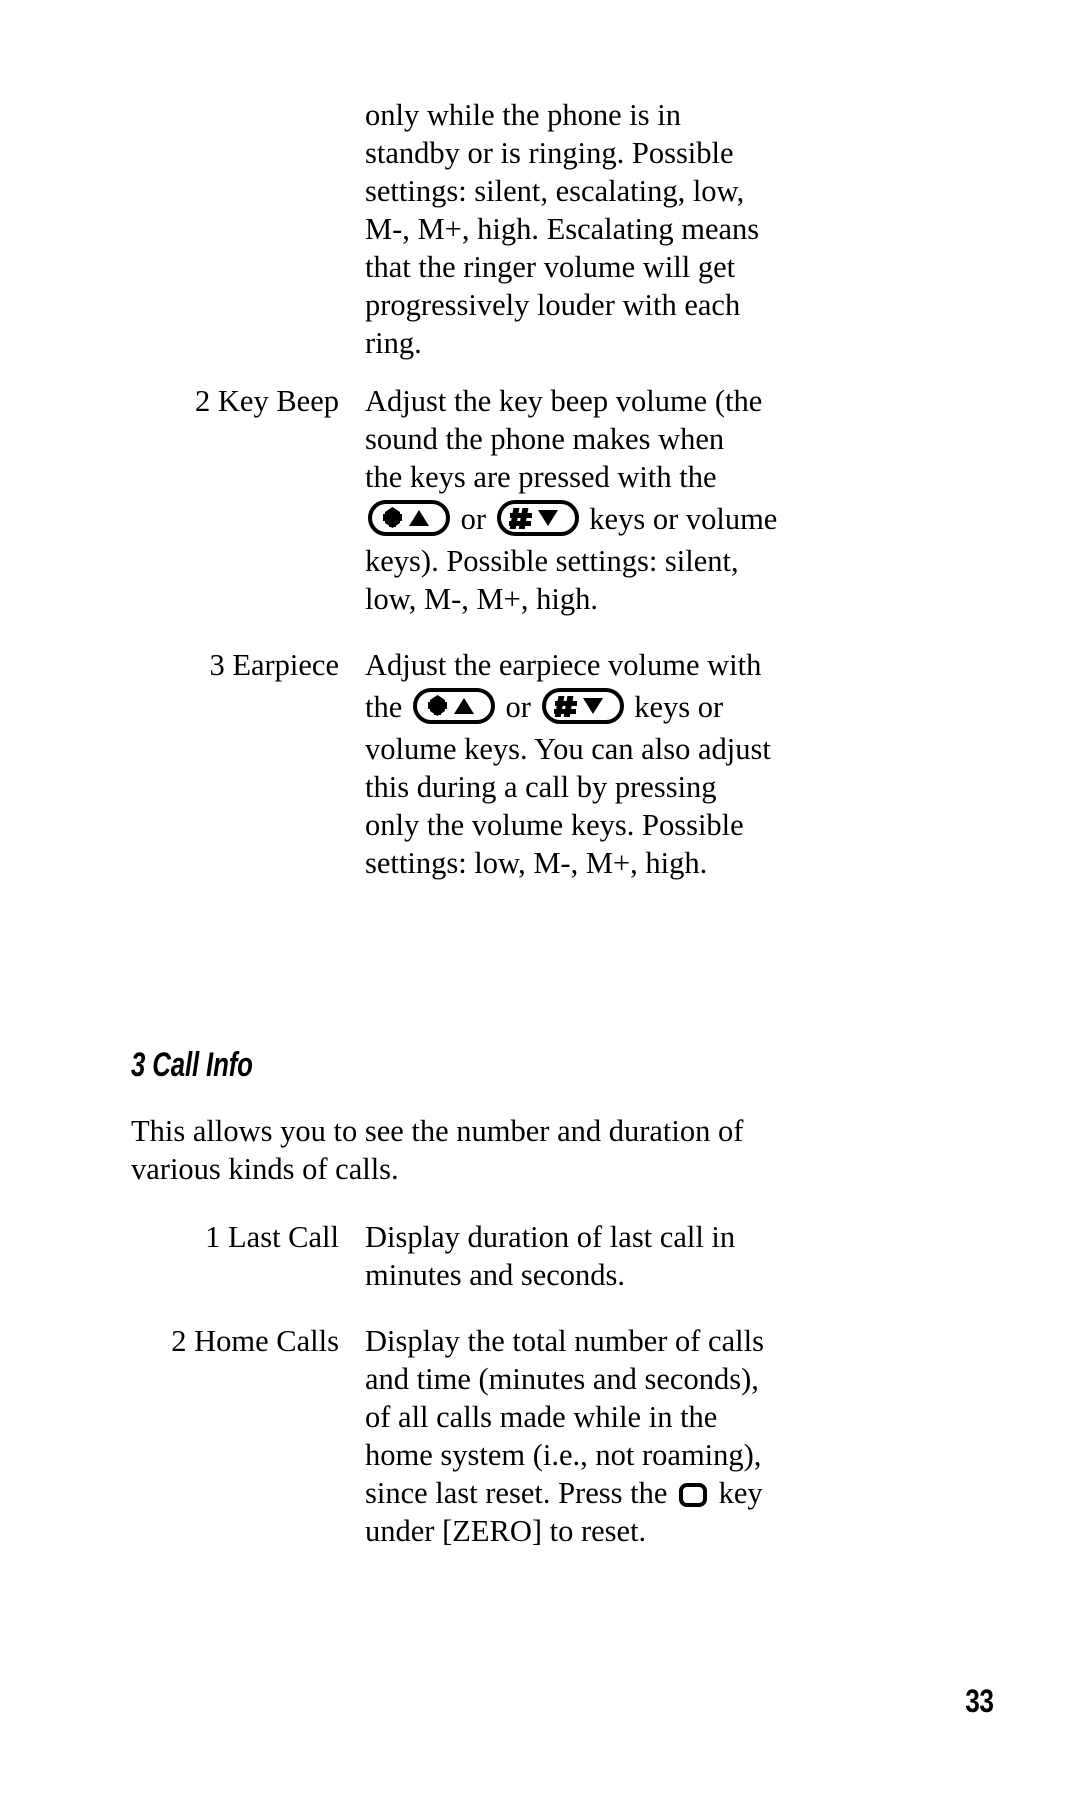 This screenshot has height=1800, width=1080. Describe the element at coordinates (481, 599) in the screenshot. I see `description-line: low, M-, M+, high.` at that location.